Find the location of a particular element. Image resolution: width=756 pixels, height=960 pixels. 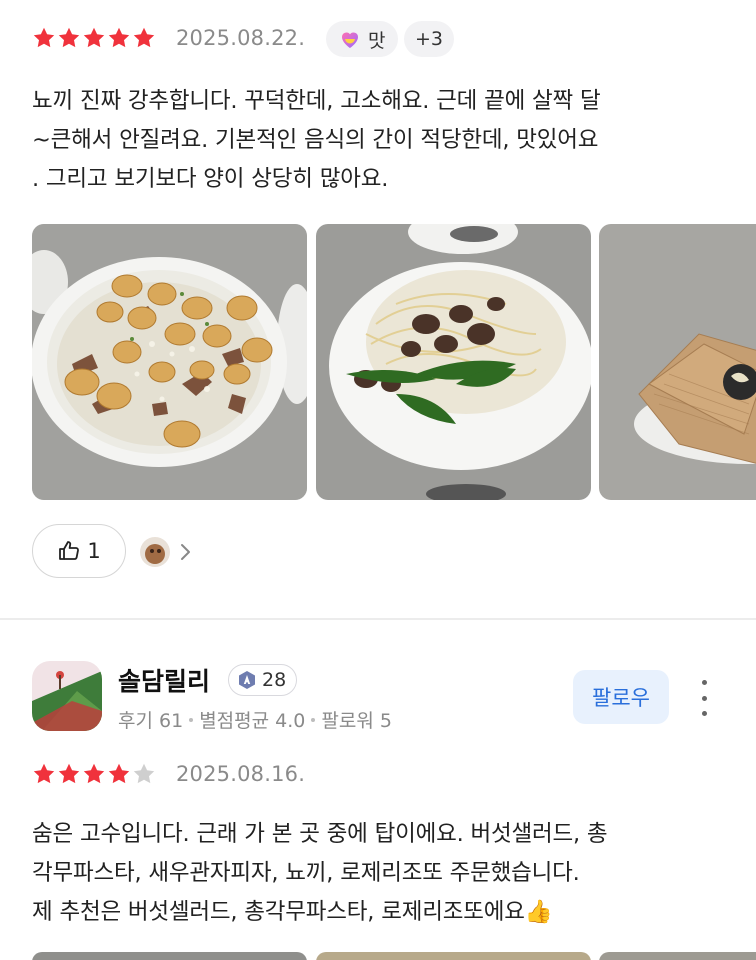

review-date: 2025.08.22. is located at coordinates (241, 38).